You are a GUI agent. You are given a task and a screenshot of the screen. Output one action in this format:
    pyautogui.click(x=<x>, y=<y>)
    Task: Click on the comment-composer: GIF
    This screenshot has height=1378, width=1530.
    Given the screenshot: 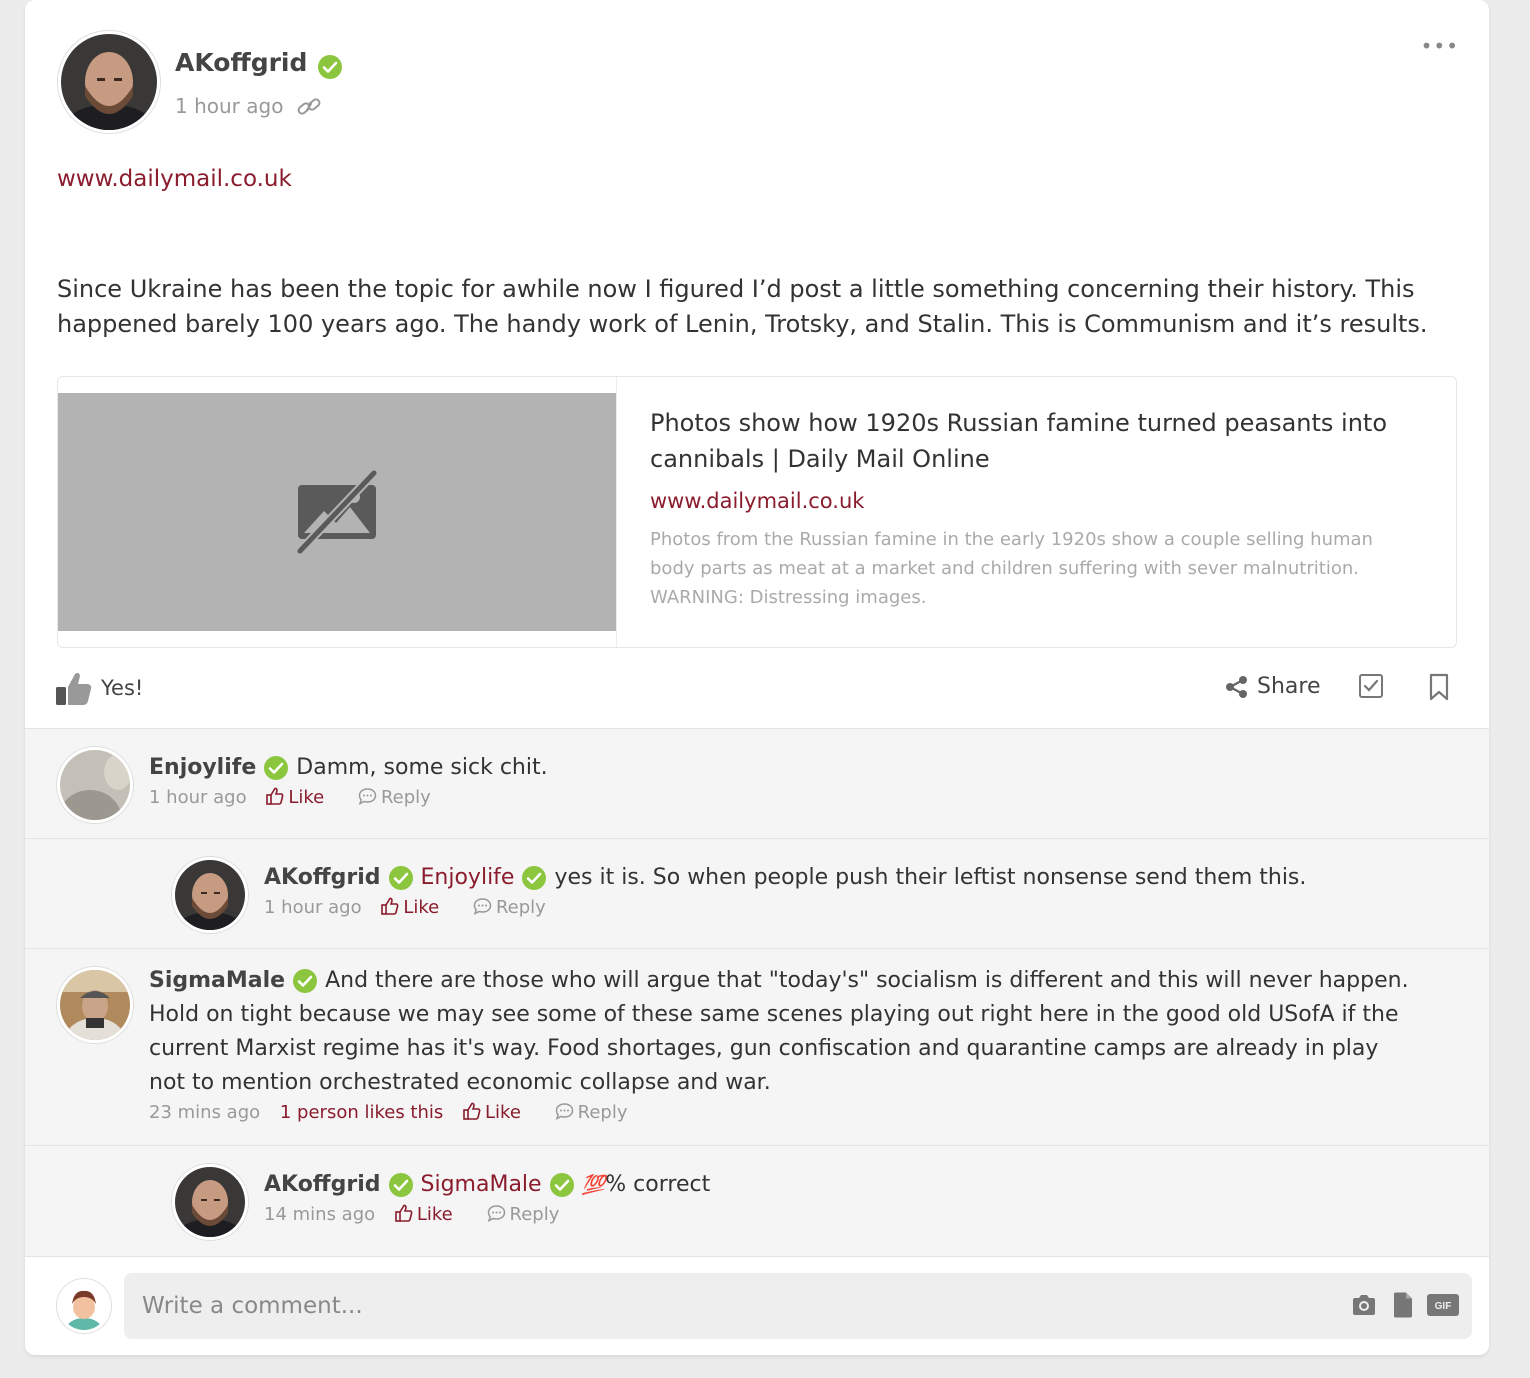 What is the action you would take?
    pyautogui.click(x=757, y=1305)
    